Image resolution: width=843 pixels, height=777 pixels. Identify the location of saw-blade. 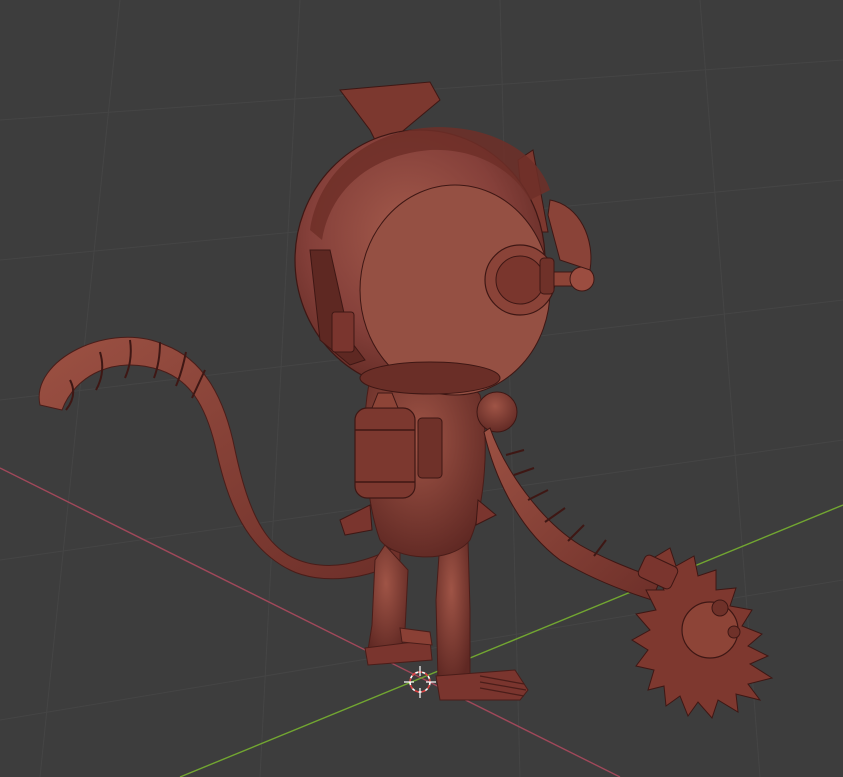
(702, 633).